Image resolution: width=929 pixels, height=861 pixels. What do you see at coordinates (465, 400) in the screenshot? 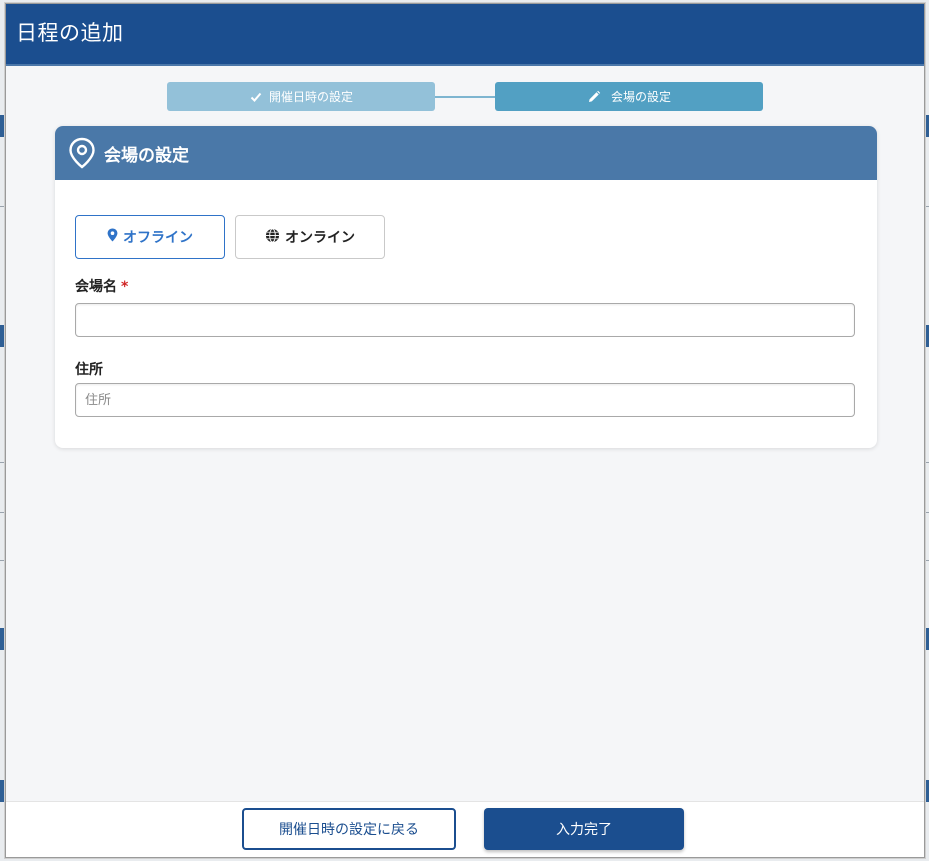
I see `address-input` at bounding box center [465, 400].